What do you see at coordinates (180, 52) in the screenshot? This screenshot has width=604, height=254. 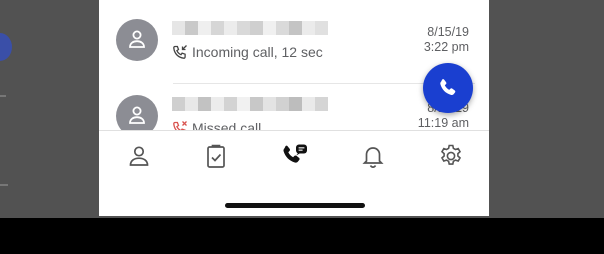 I see `incoming-call-icon` at bounding box center [180, 52].